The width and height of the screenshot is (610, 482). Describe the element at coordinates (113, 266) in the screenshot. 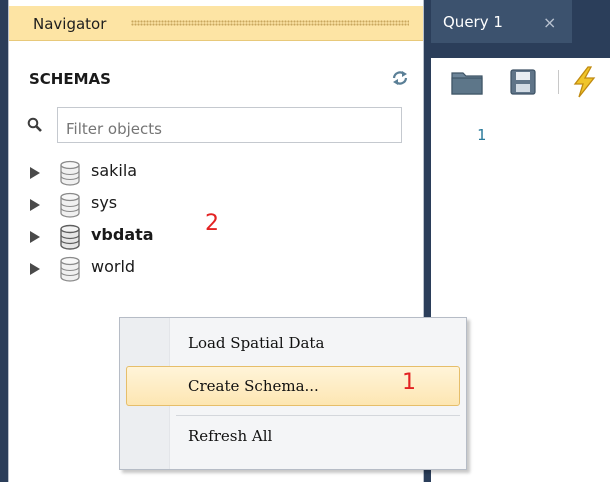

I see `schema-name: world` at that location.